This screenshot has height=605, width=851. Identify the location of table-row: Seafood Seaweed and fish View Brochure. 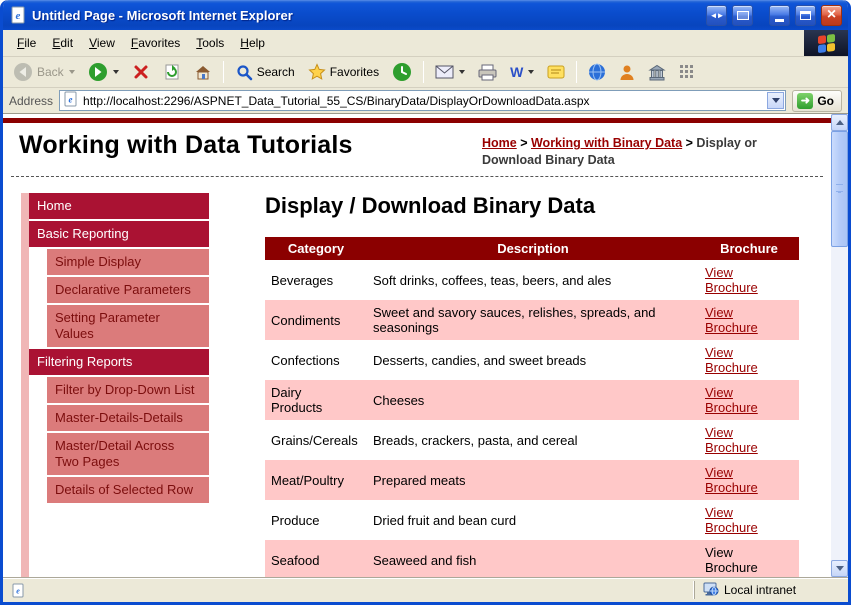
(532, 558).